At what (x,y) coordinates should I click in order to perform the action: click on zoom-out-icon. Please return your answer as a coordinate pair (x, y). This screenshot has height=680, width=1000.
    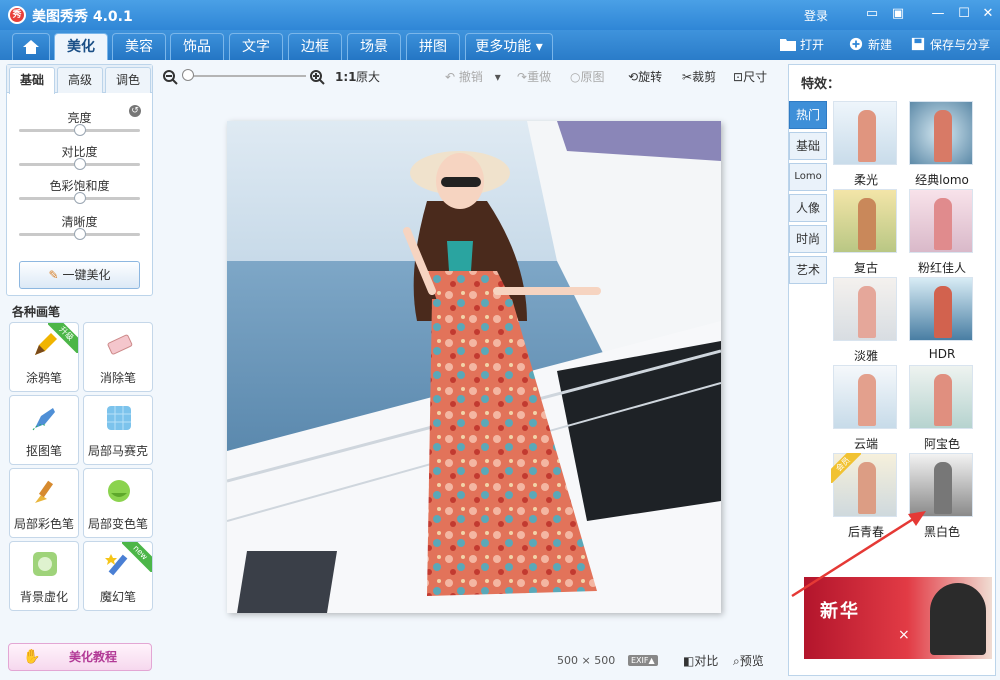
    Looking at the image, I should click on (170, 77).